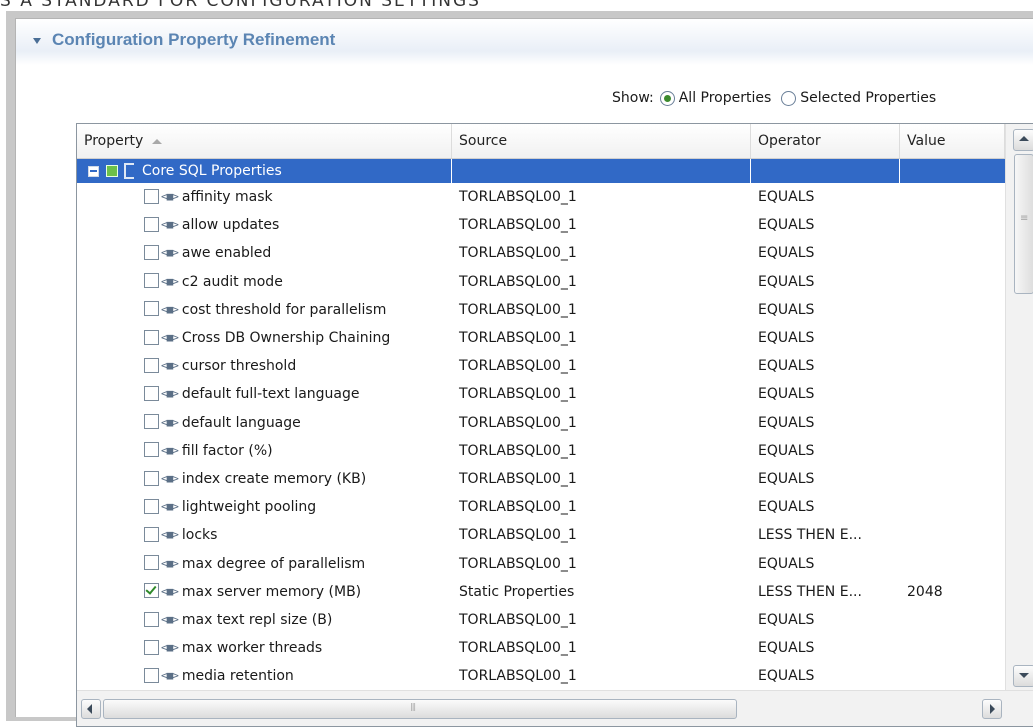 Image resolution: width=1033 pixels, height=727 pixels. What do you see at coordinates (541, 282) in the screenshot?
I see `table-row: <■> c2 audit mode TORLABSQL00_1 EQUALS` at bounding box center [541, 282].